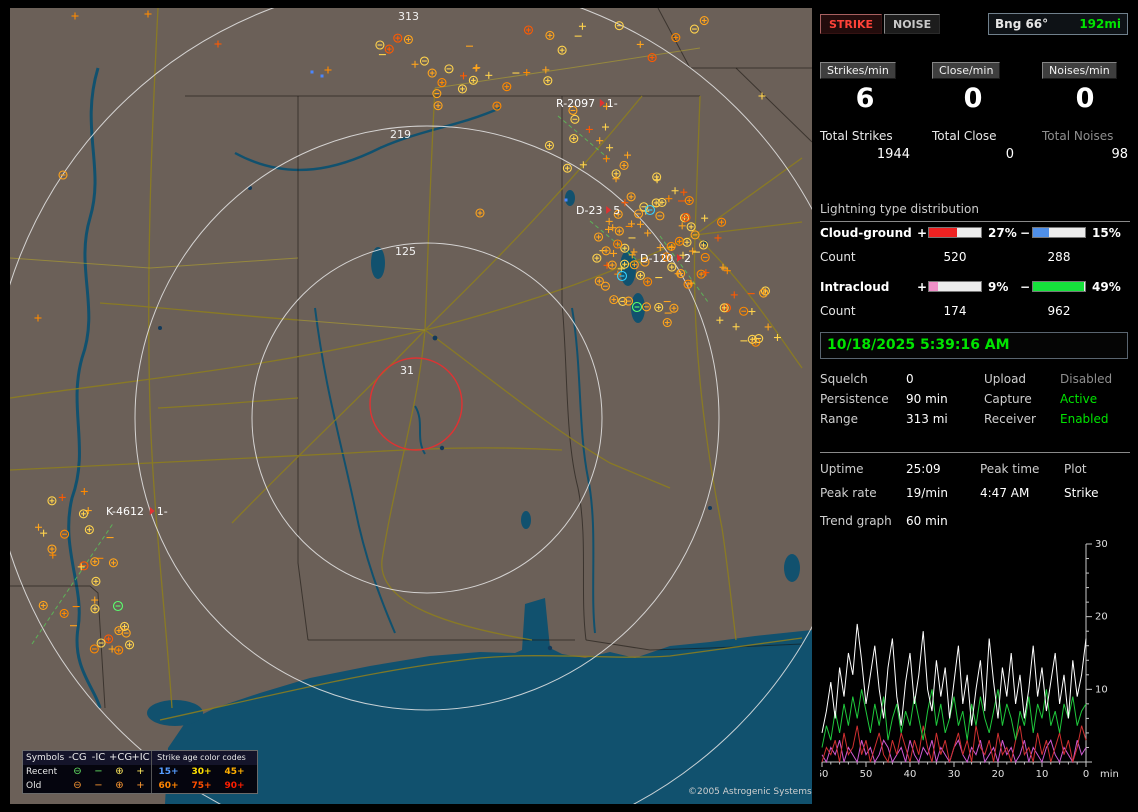 The height and width of the screenshot is (812, 1138). Describe the element at coordinates (858, 70) in the screenshot. I see `strikes-per-min-chip: Strikes/min` at that location.